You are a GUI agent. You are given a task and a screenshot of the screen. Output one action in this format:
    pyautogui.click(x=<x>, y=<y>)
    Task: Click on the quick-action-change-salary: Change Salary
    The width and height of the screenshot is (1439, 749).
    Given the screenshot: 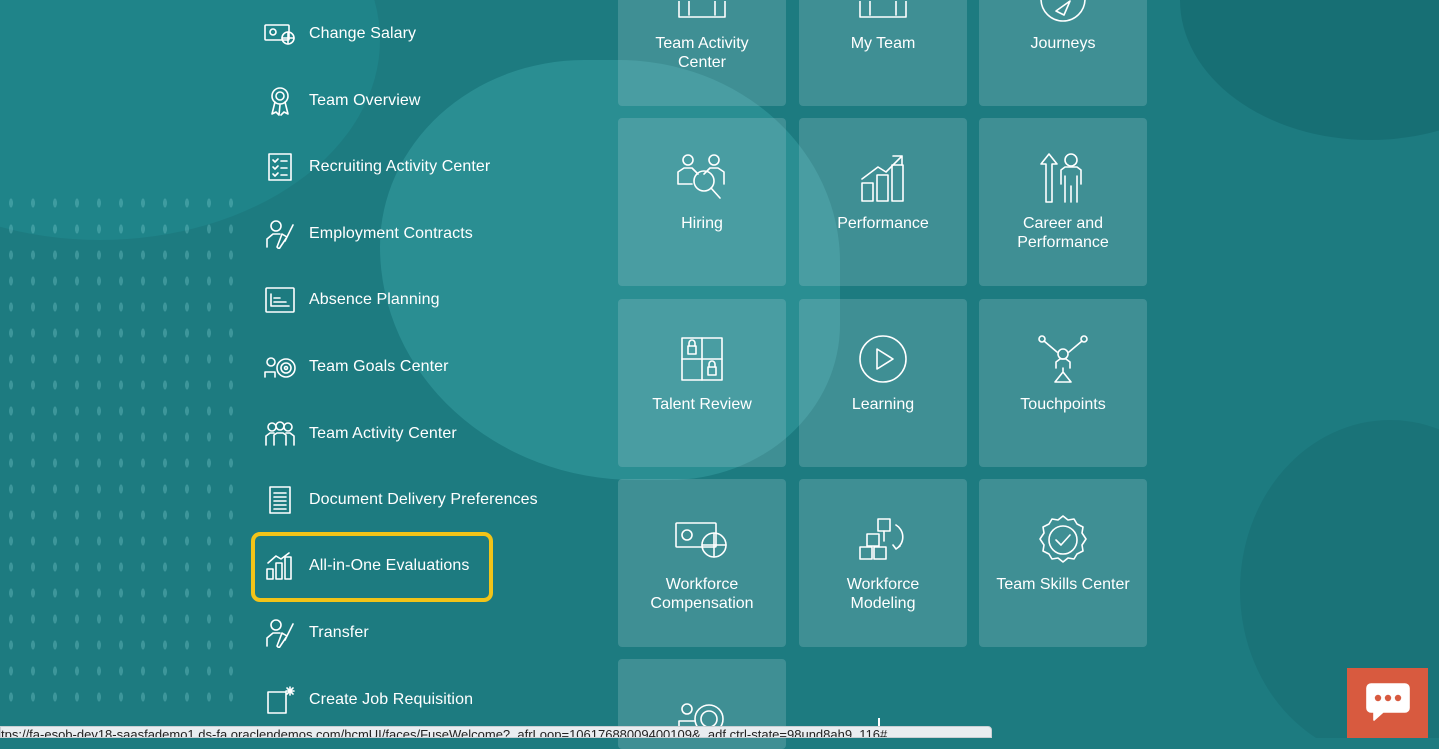 What is the action you would take?
    pyautogui.click(x=340, y=34)
    